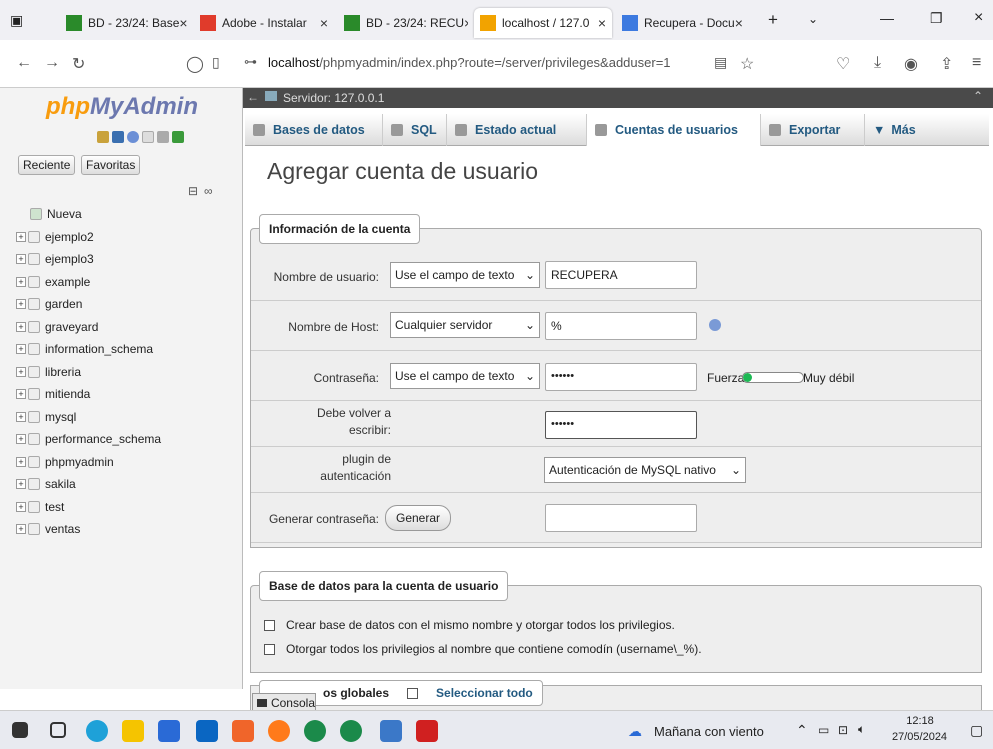  What do you see at coordinates (843, 730) in the screenshot?
I see `network-icon: ⊡` at bounding box center [843, 730].